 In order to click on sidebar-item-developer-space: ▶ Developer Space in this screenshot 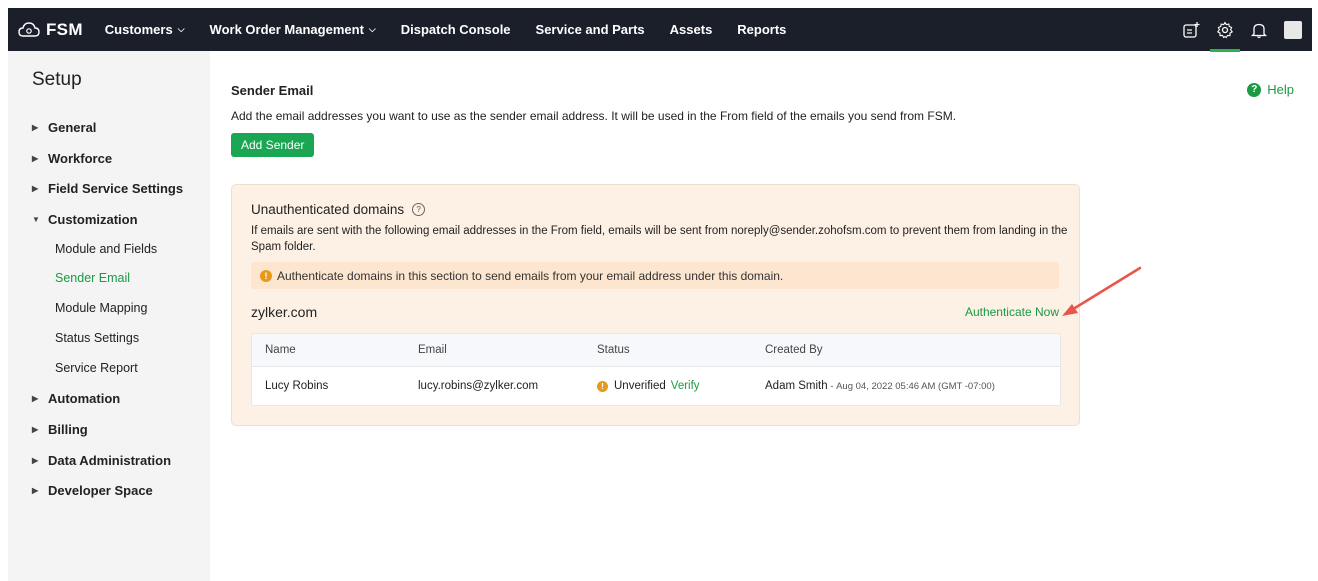, I will do `click(92, 490)`.